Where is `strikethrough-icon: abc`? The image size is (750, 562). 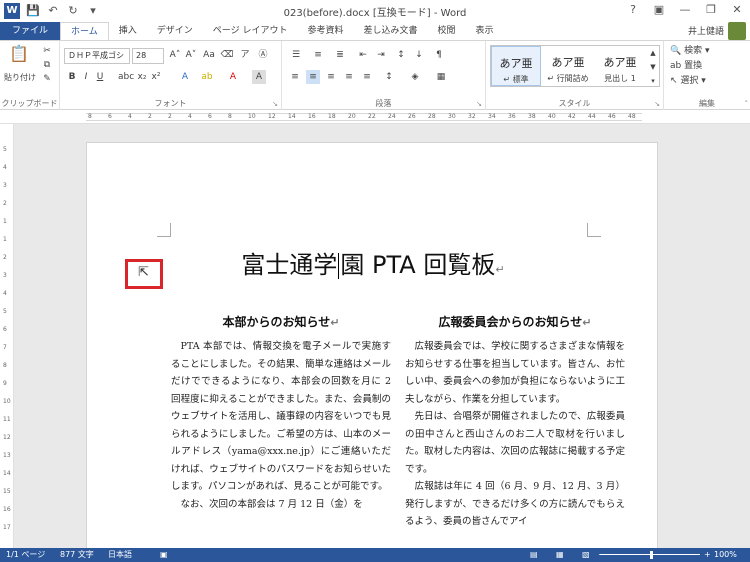 strikethrough-icon: abc is located at coordinates (126, 77).